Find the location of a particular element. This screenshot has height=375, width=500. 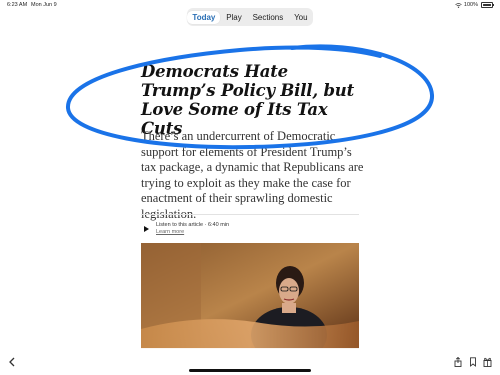

article-photo is located at coordinates (250, 296).